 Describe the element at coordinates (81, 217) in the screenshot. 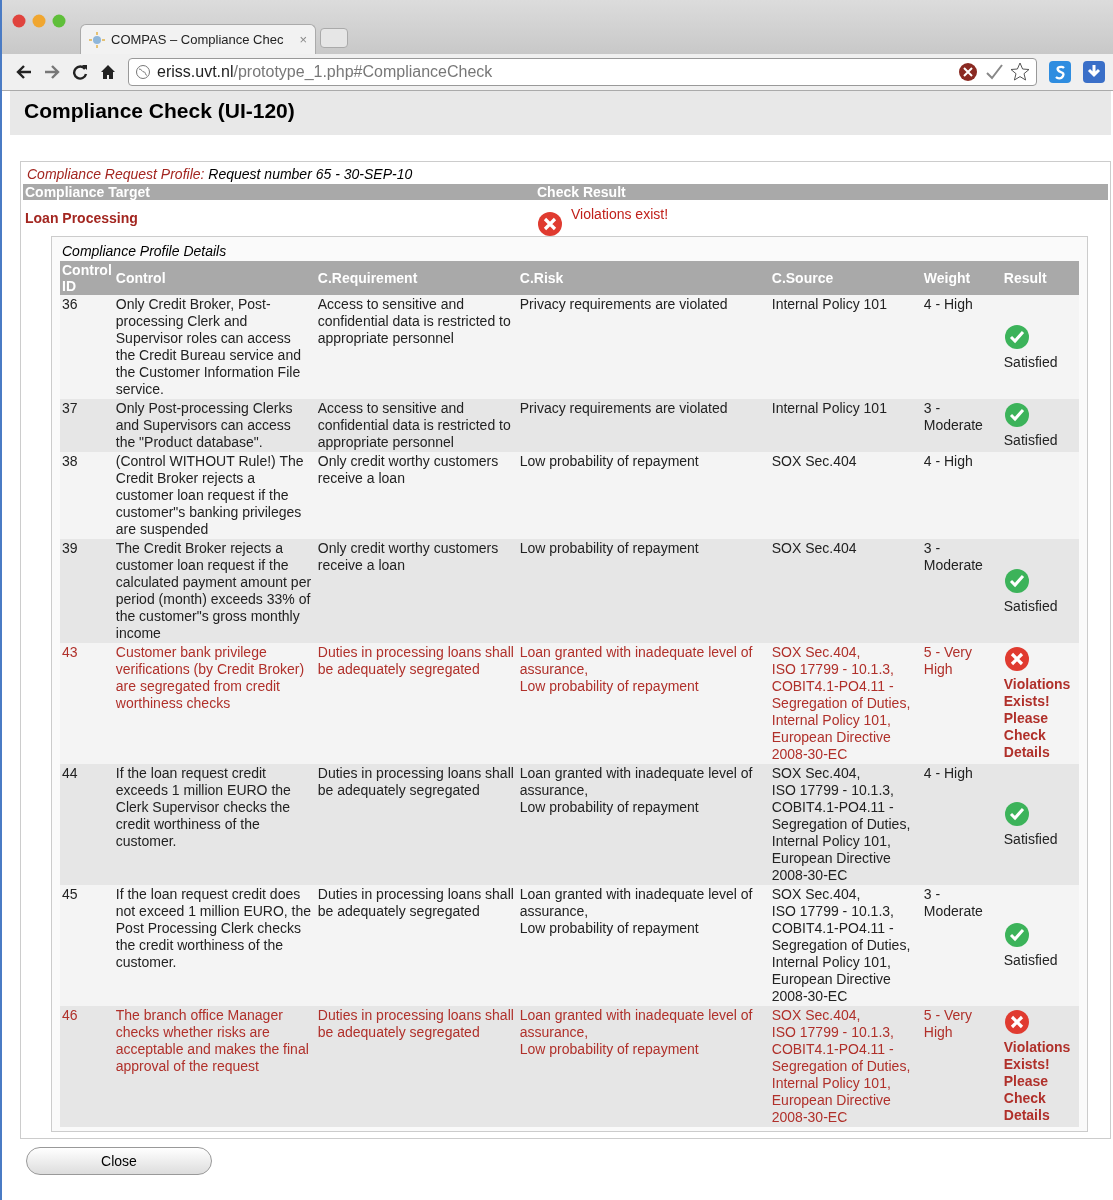

I see `compliance-target: Loan Processing` at that location.